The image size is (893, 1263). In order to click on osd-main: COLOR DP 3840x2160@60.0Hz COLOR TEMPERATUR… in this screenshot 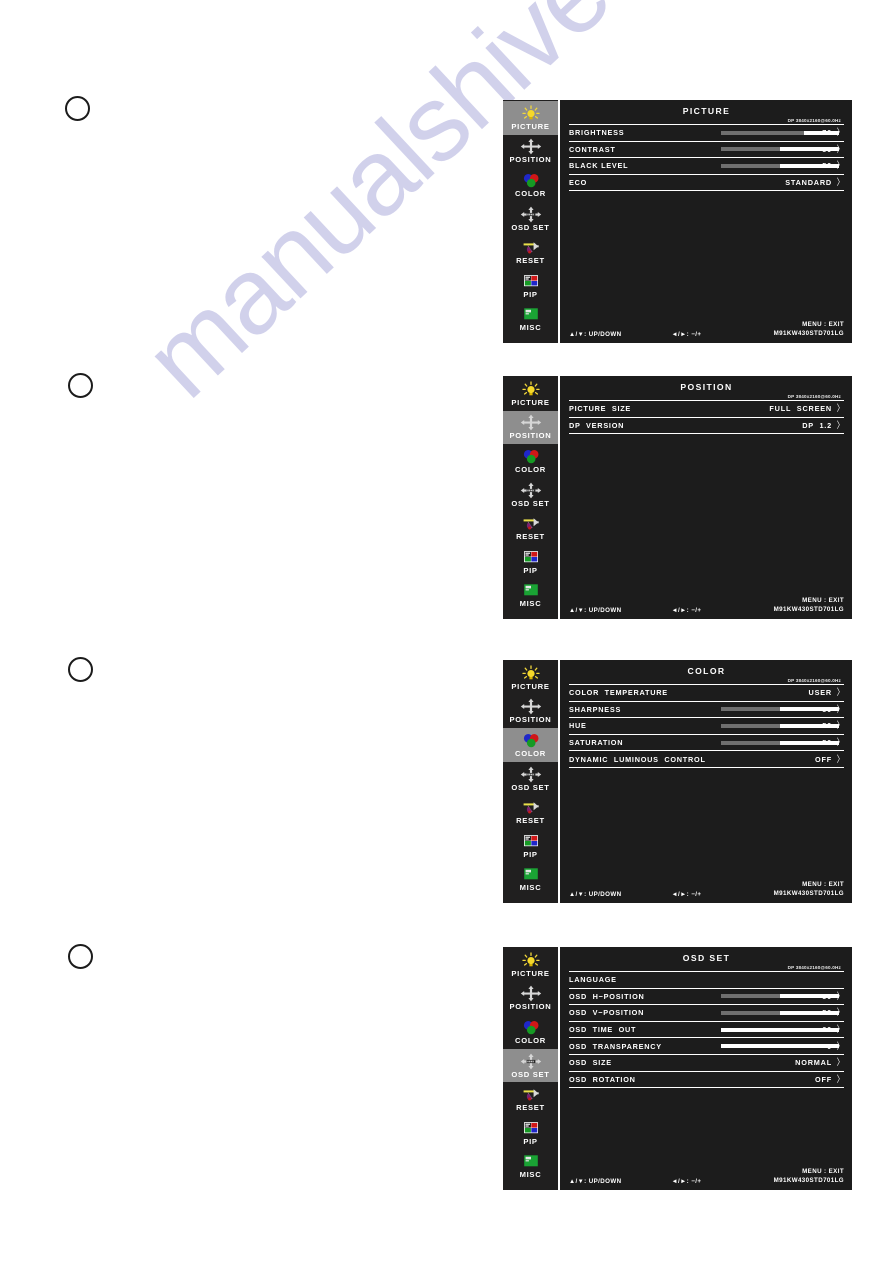, I will do `click(706, 781)`.